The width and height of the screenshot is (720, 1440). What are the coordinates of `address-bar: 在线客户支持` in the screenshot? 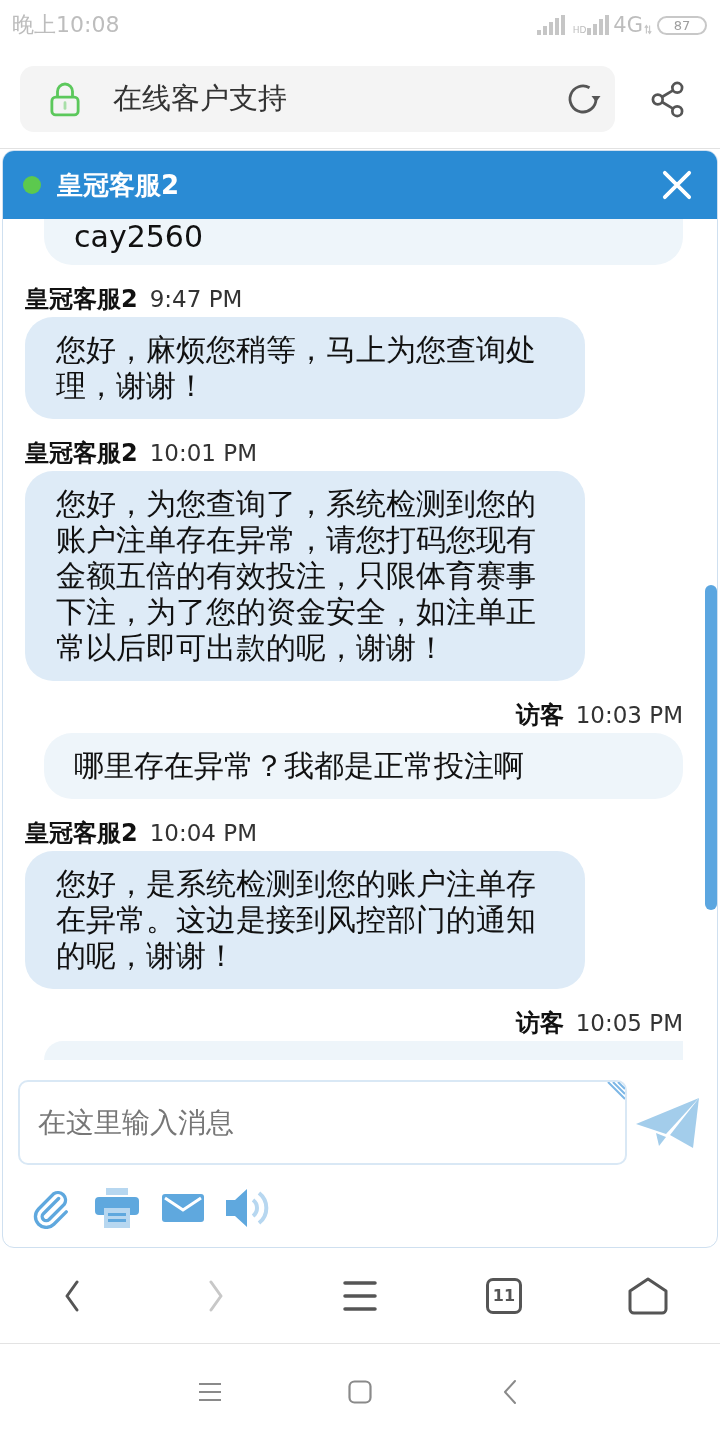 It's located at (317, 99).